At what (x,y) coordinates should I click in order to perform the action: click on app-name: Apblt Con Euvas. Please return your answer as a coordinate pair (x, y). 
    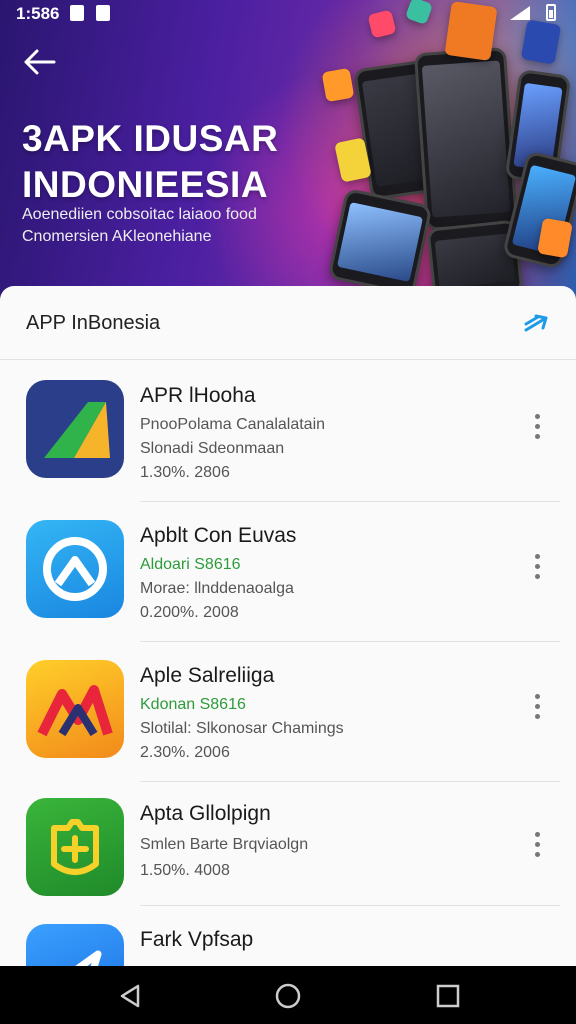
    Looking at the image, I should click on (218, 535).